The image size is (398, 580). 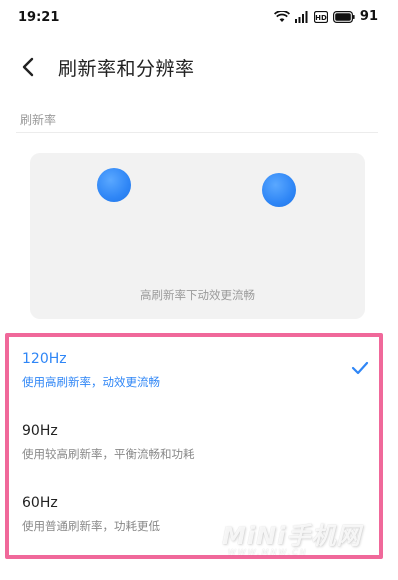 I want to click on option-title: 60Hz, so click(x=40, y=503).